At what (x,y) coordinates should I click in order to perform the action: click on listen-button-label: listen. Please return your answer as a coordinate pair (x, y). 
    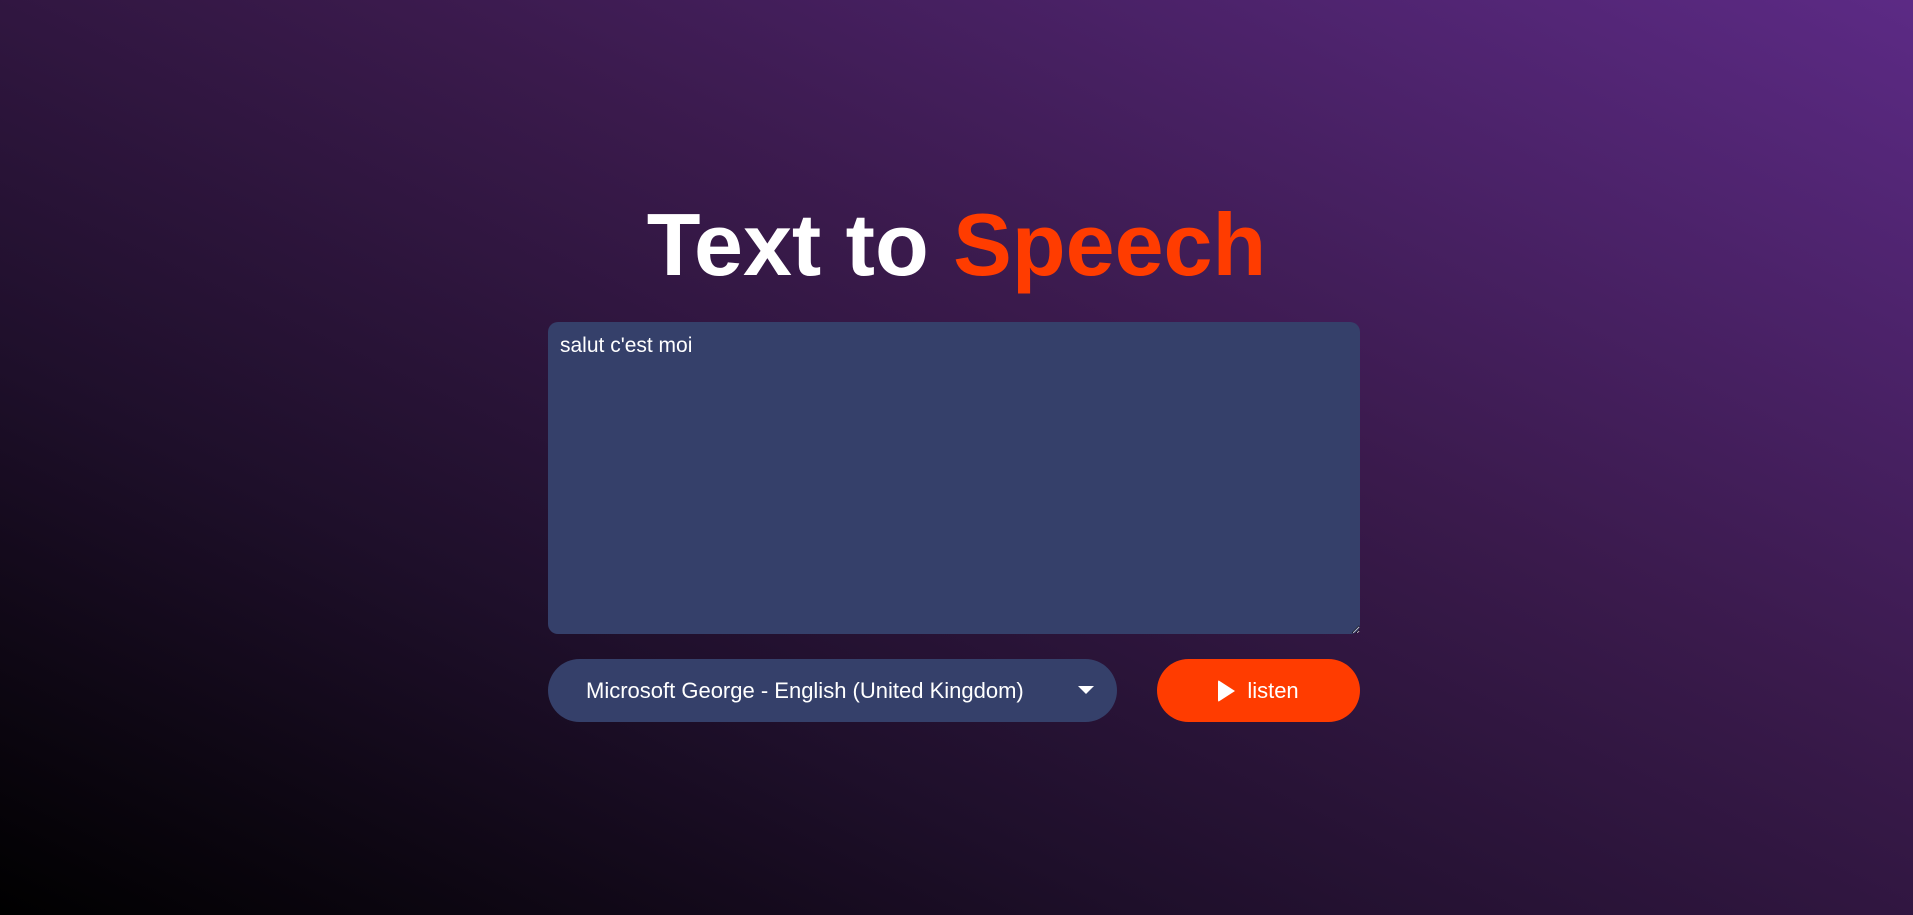
    Looking at the image, I should click on (1273, 690).